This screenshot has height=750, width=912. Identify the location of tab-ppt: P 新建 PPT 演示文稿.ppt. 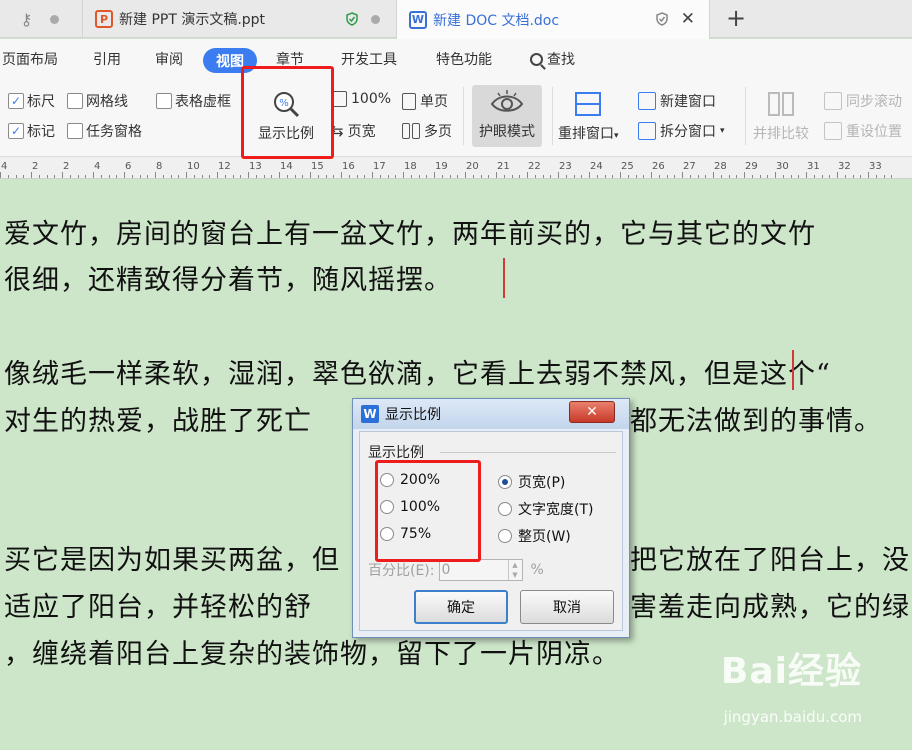
(238, 19).